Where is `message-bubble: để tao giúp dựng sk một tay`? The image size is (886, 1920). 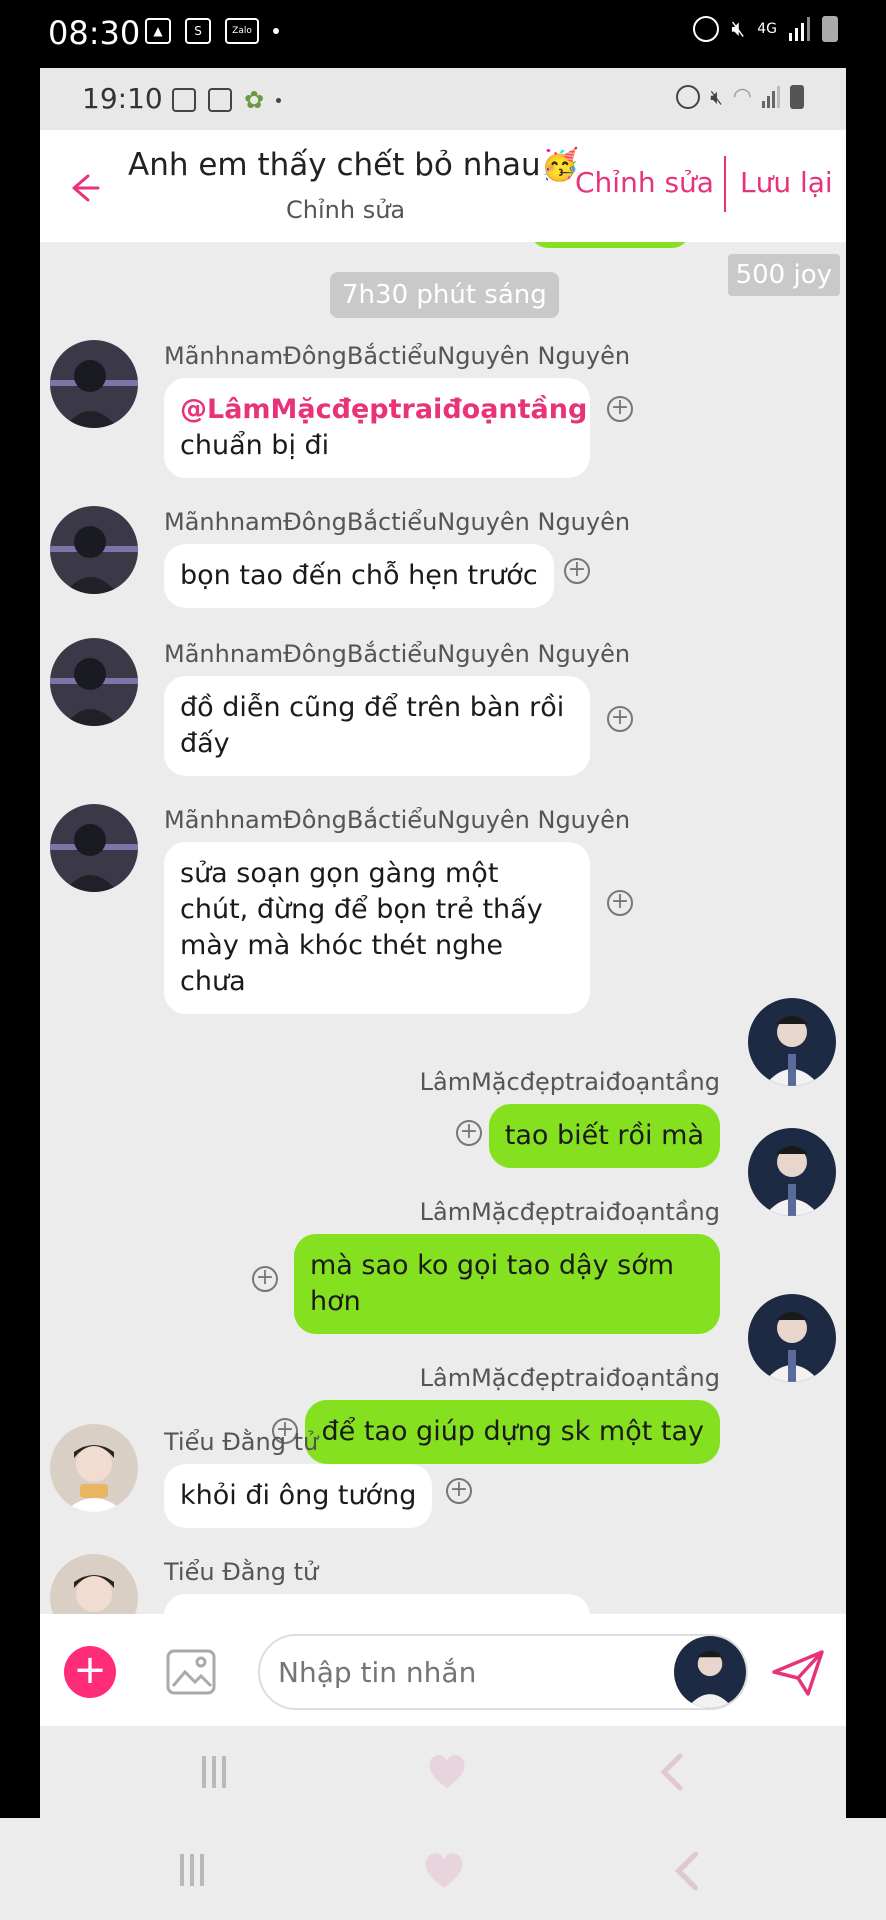 message-bubble: để tao giúp dựng sk một tay is located at coordinates (512, 1432).